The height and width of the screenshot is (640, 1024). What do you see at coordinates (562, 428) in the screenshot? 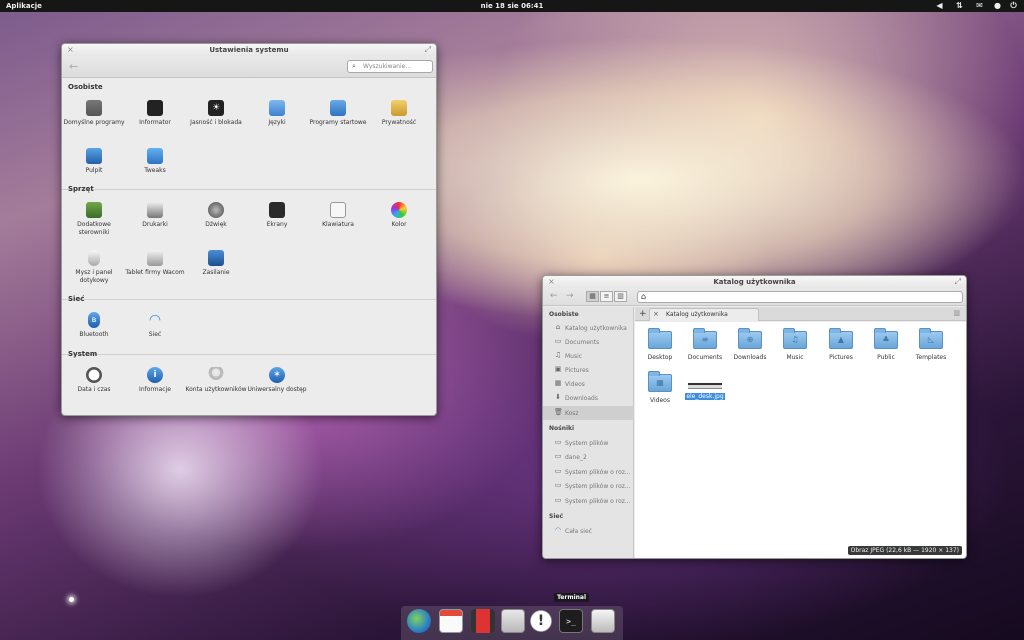
I see `sidebar-heading-devices: Nośniki` at bounding box center [562, 428].